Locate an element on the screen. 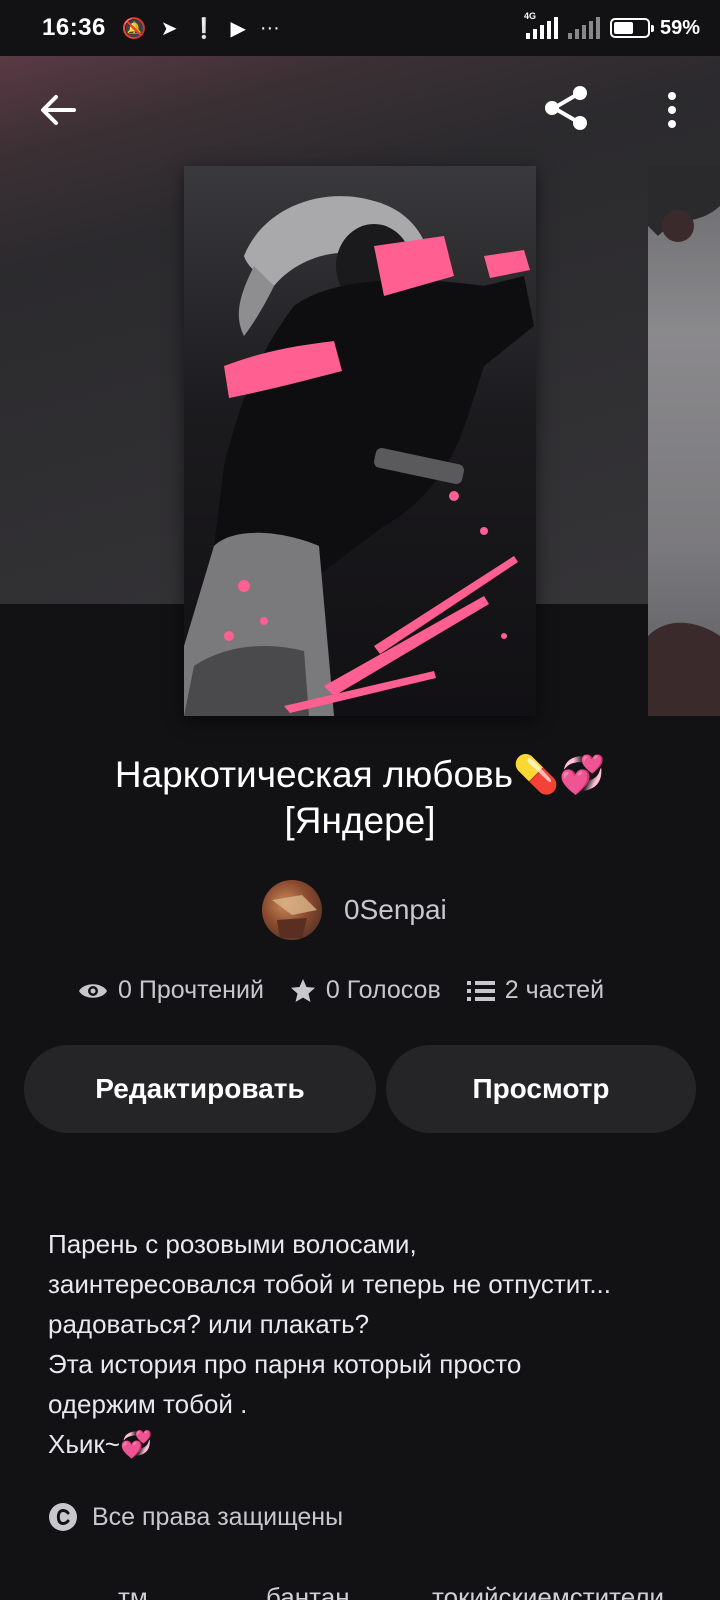 This screenshot has height=1600, width=720. back-button is located at coordinates (58, 110).